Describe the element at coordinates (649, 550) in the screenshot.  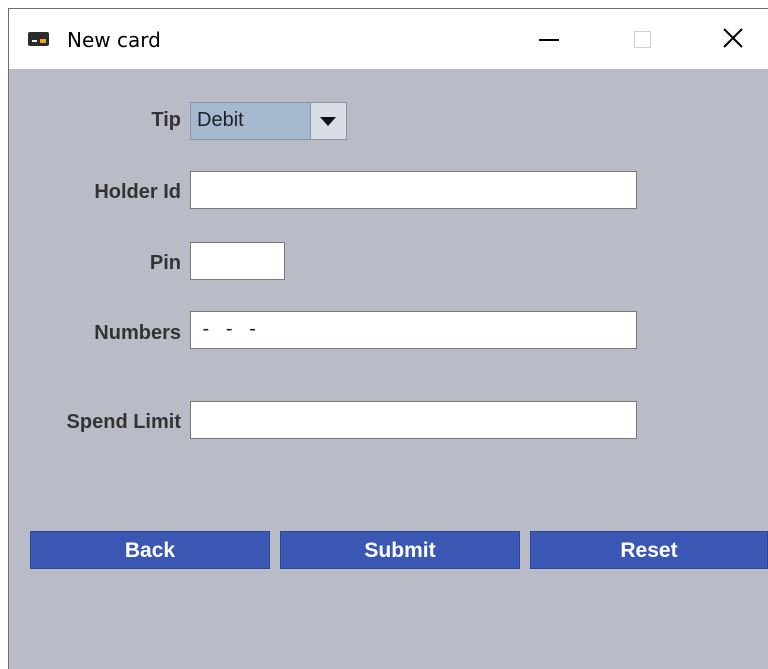
I see `reset-button: Reset` at that location.